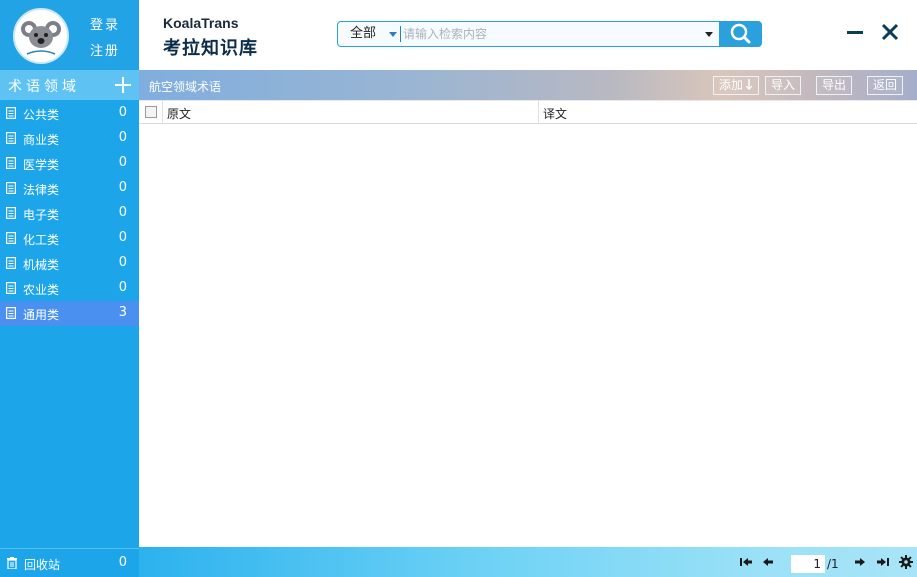 The image size is (917, 577). I want to click on sidebar-item-label: 化工类, so click(41, 240).